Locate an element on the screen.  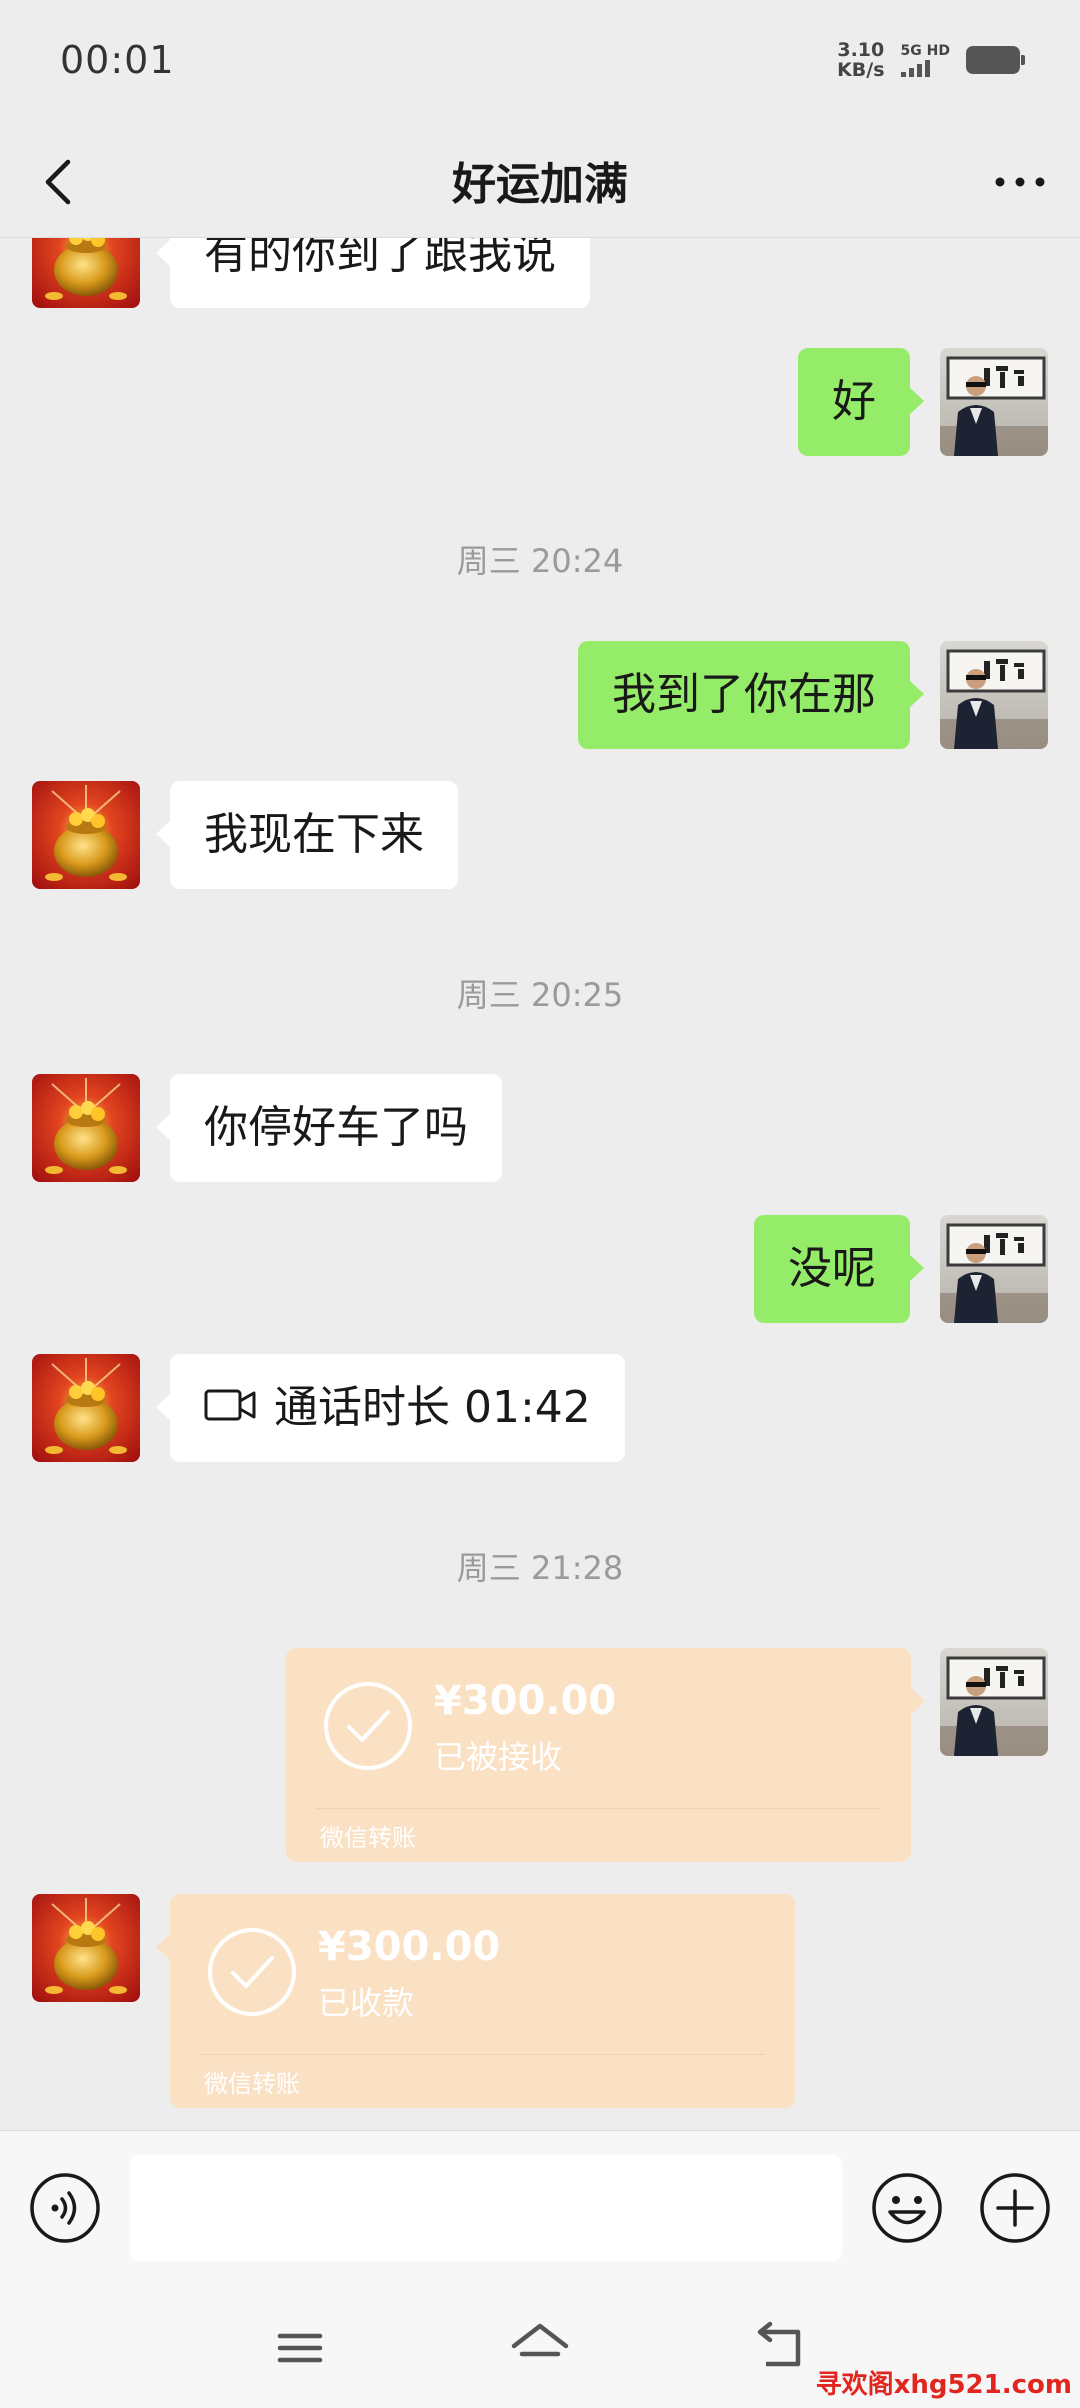
message-text: 好 is located at coordinates (854, 401).